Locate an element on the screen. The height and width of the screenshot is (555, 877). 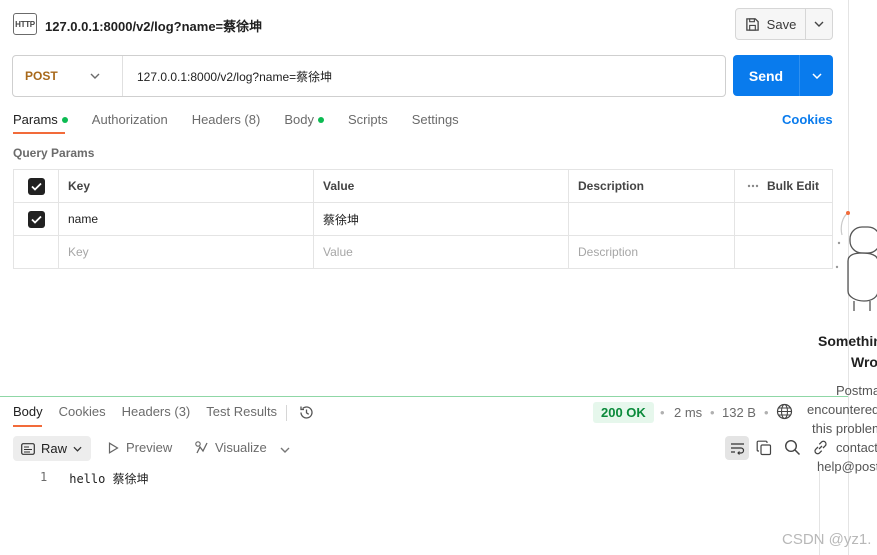
save-options-button is located at coordinates (819, 24).